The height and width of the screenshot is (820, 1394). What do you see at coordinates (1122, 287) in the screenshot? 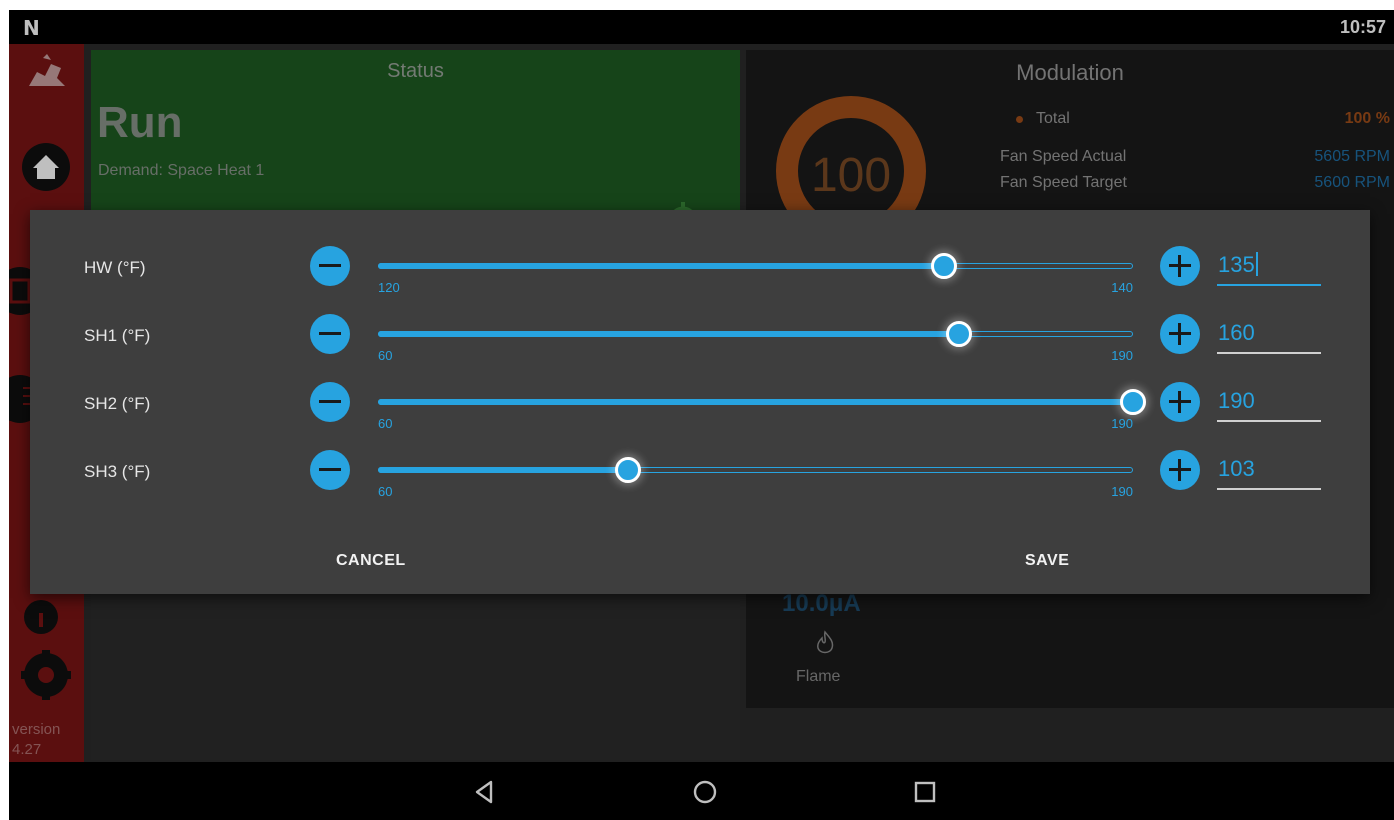
I see `slider-max-label: 140` at bounding box center [1122, 287].